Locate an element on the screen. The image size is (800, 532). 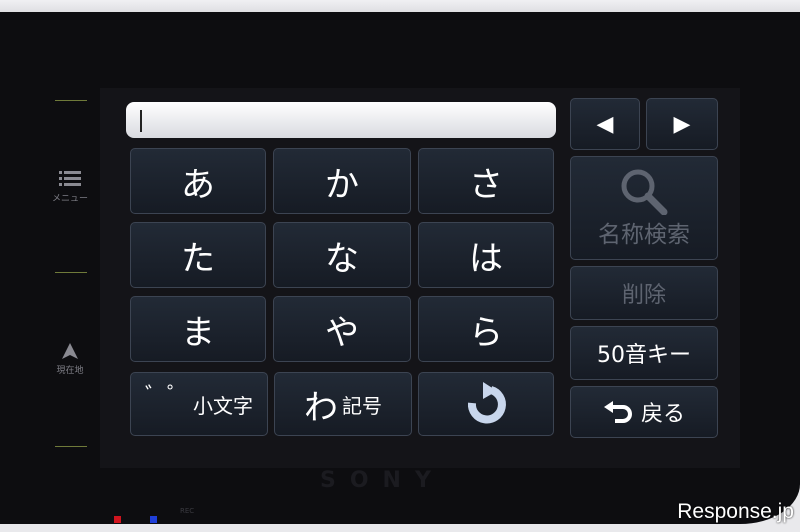
cursor-left-button: ◀ is located at coordinates (605, 124).